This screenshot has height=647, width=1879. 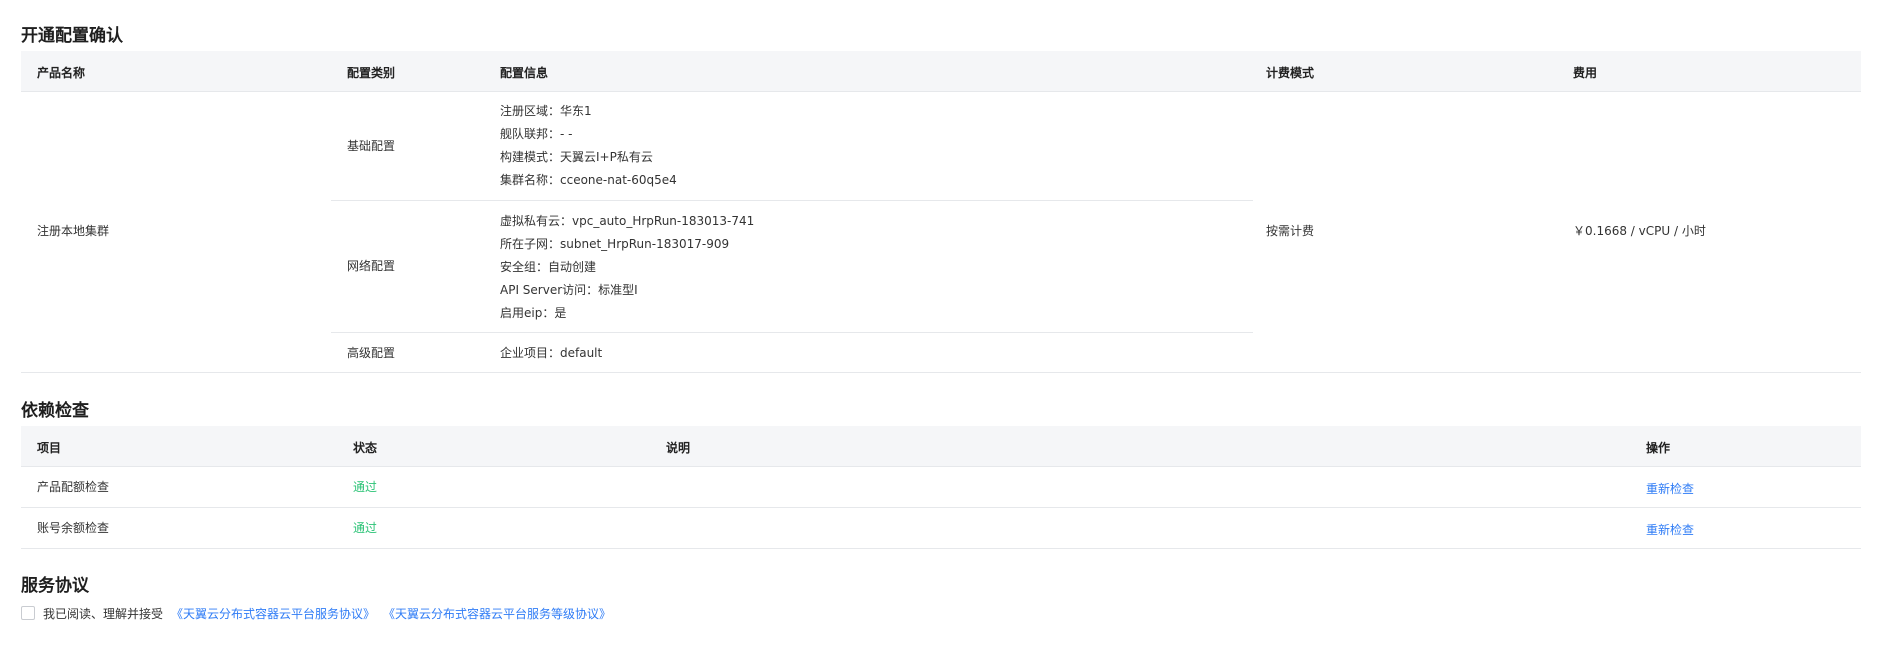 I want to click on header-fee: 费用, so click(x=1585, y=73).